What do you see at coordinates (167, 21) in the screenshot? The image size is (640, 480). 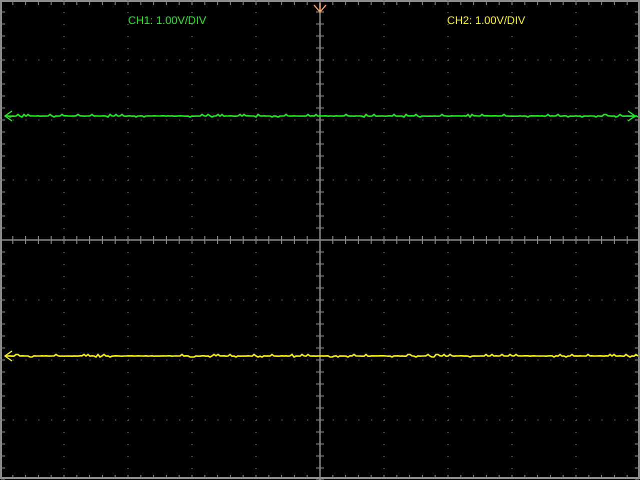 I see `channel-scale-label: CH1: 1.00V/DIV` at bounding box center [167, 21].